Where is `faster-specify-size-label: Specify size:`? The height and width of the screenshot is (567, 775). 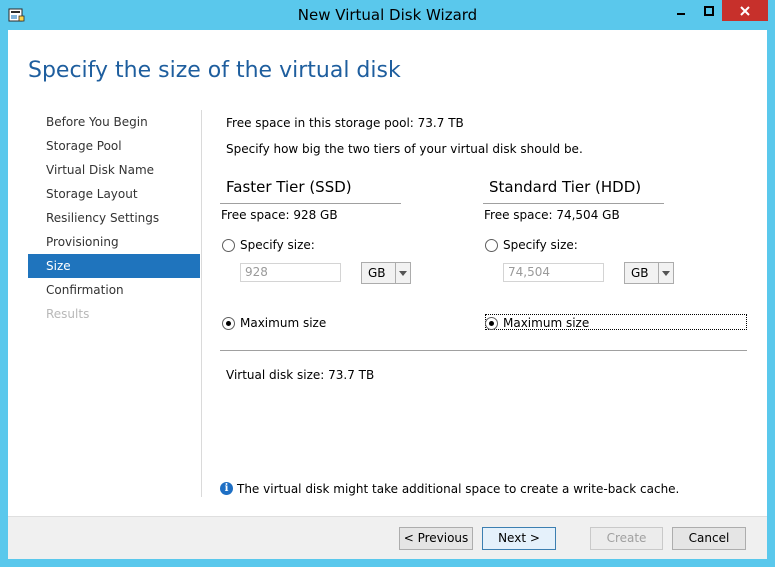
faster-specify-size-label: Specify size: is located at coordinates (277, 245).